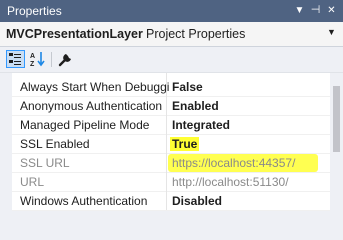  I want to click on property-name: Windows Authentication, so click(84, 201).